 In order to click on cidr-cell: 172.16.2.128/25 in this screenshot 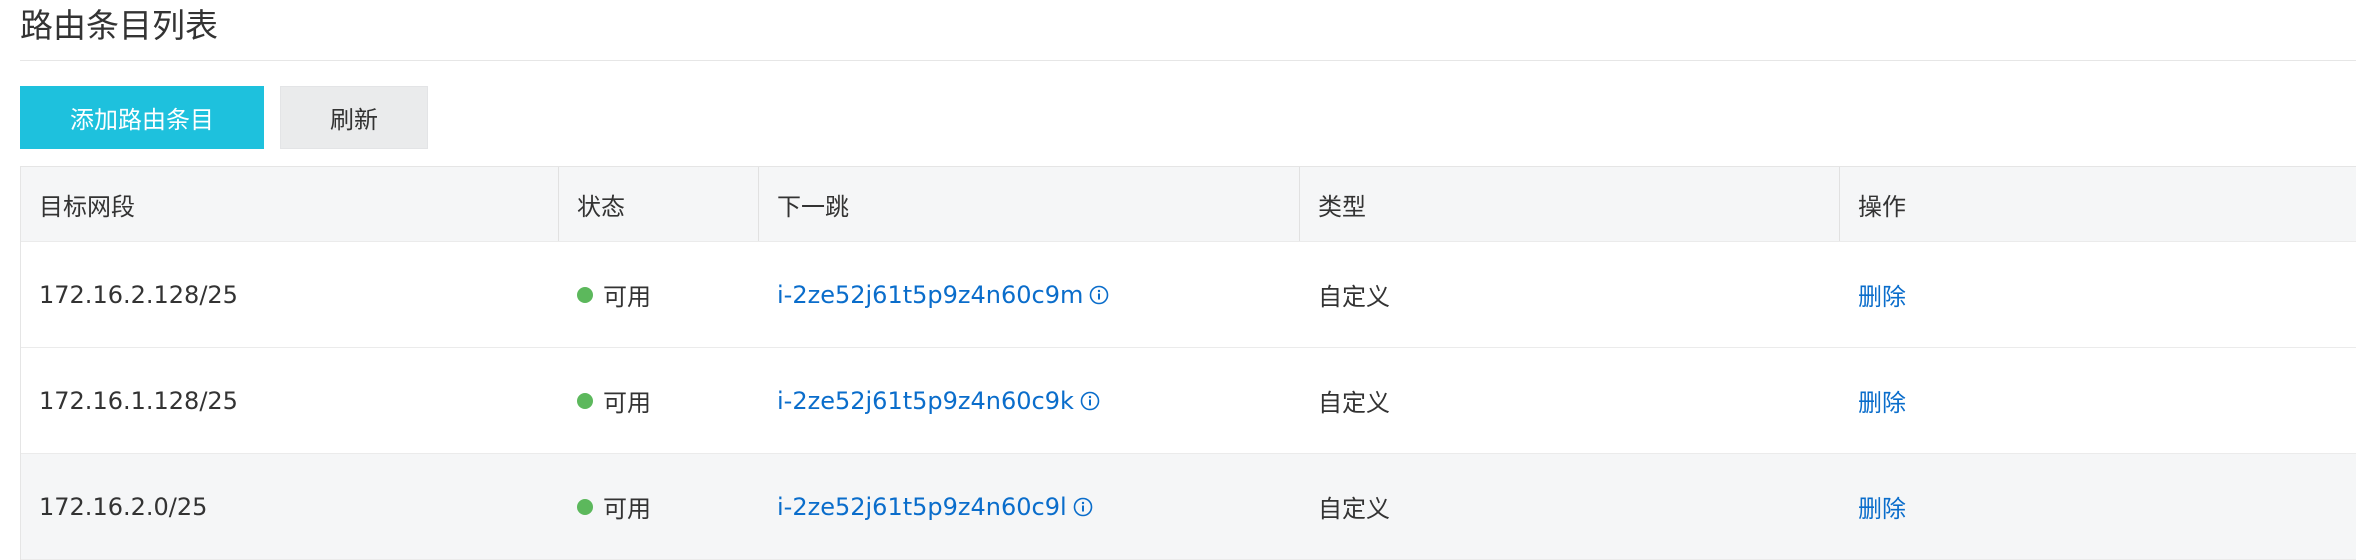, I will do `click(138, 294)`.